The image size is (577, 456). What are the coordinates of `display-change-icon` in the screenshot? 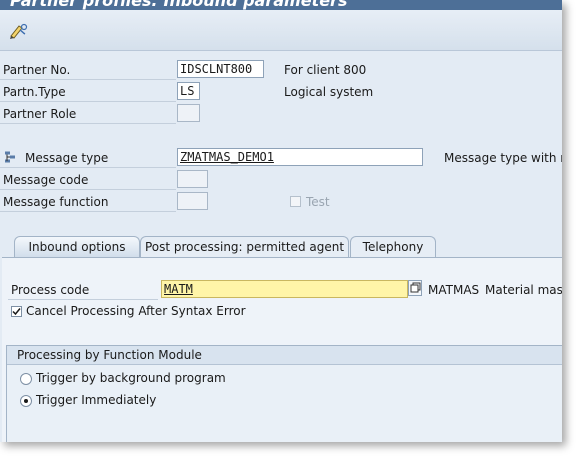 It's located at (18, 31).